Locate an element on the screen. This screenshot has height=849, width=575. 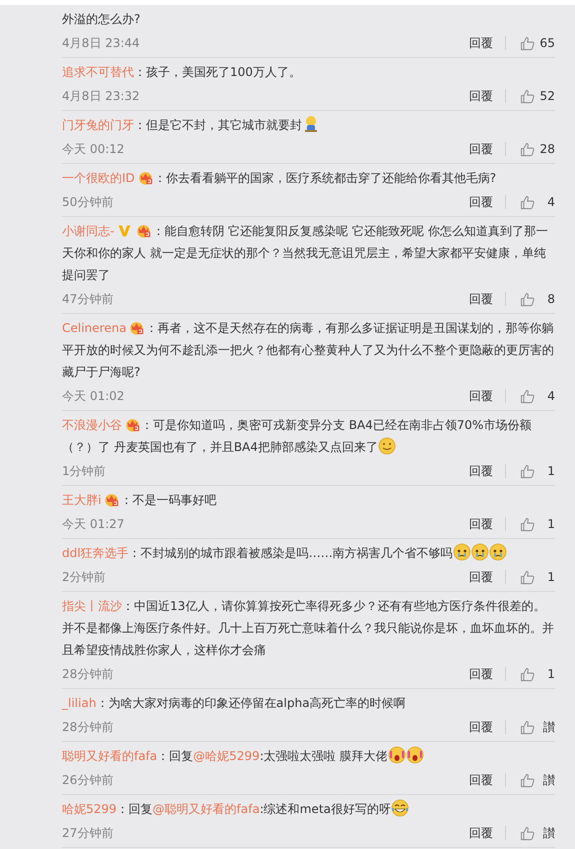
user-name-link: 门牙兔的门牙 is located at coordinates (98, 125).